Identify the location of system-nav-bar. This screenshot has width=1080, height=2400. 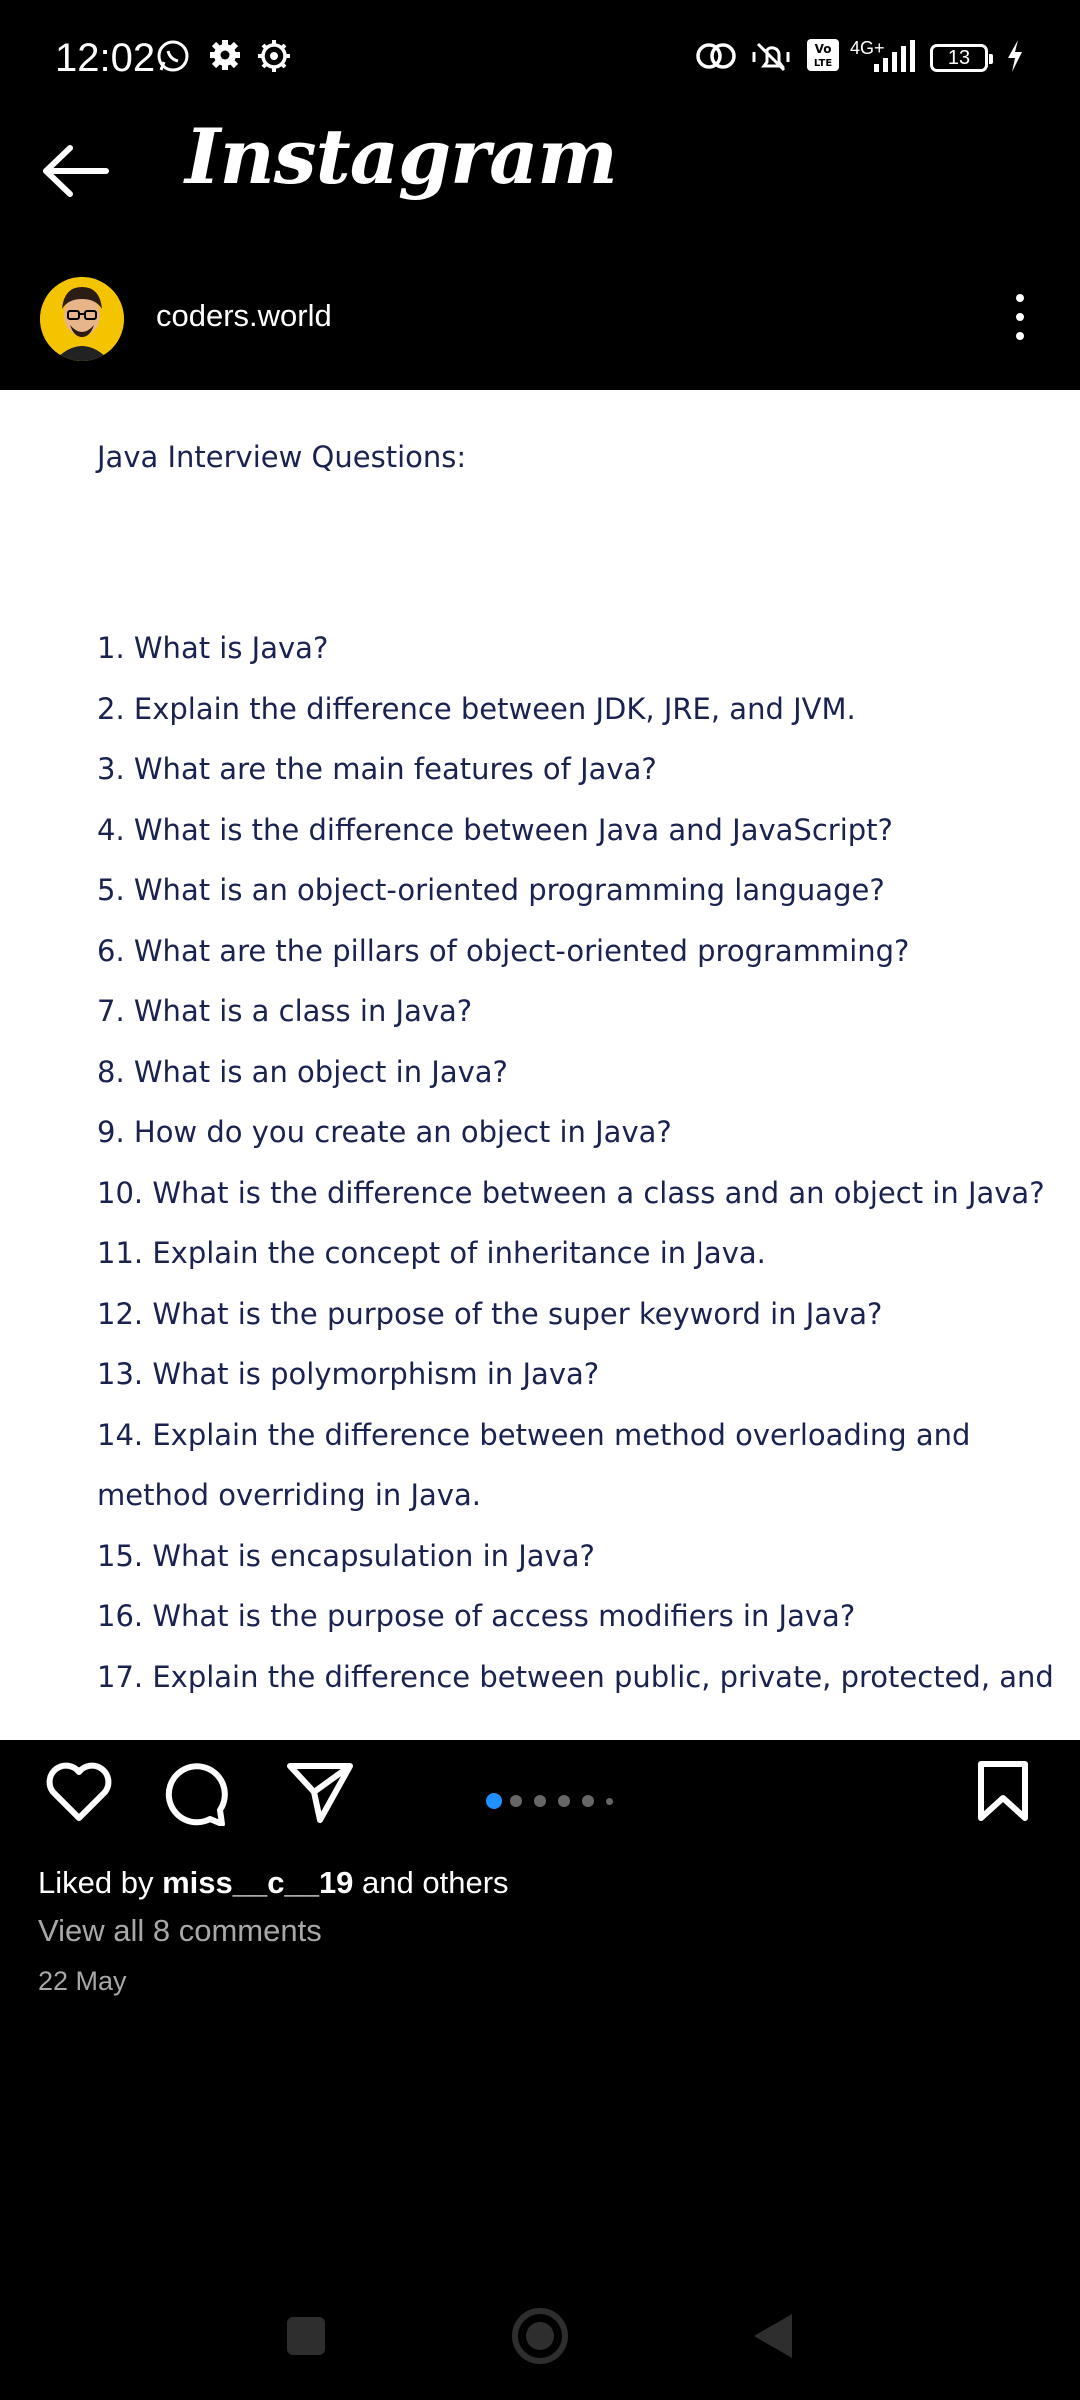
(540, 2335).